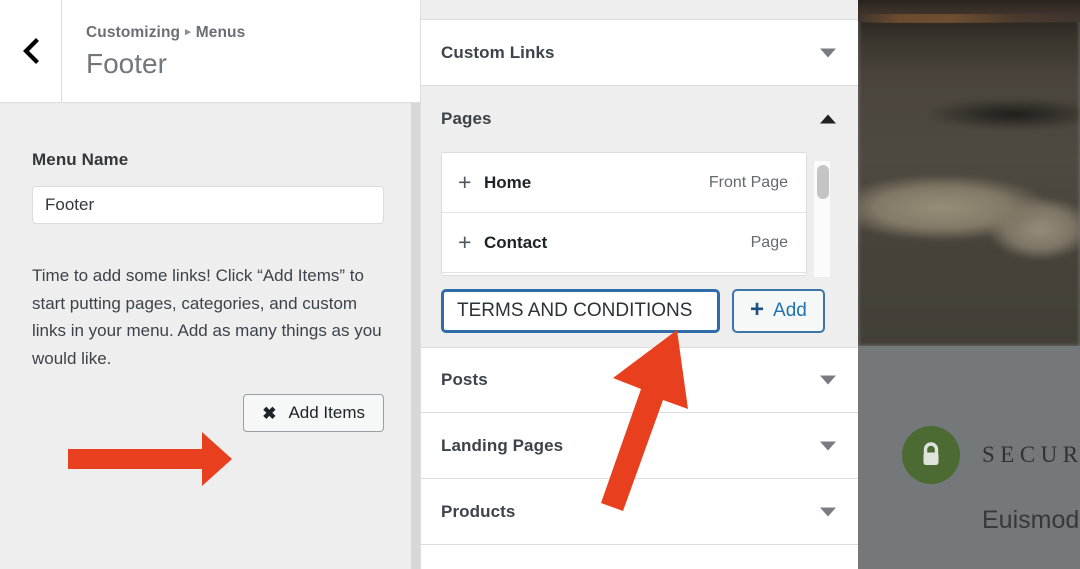  I want to click on menu-item-search-input, so click(580, 311).